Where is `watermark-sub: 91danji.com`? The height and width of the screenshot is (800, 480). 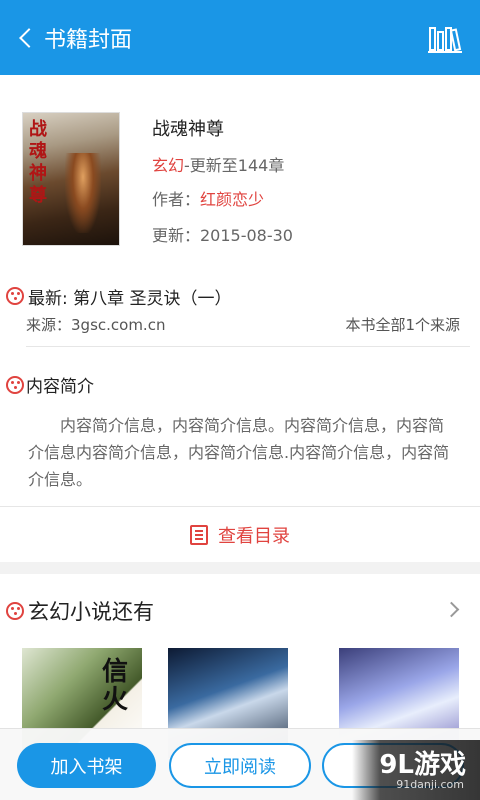 watermark-sub: 91danji.com is located at coordinates (430, 784).